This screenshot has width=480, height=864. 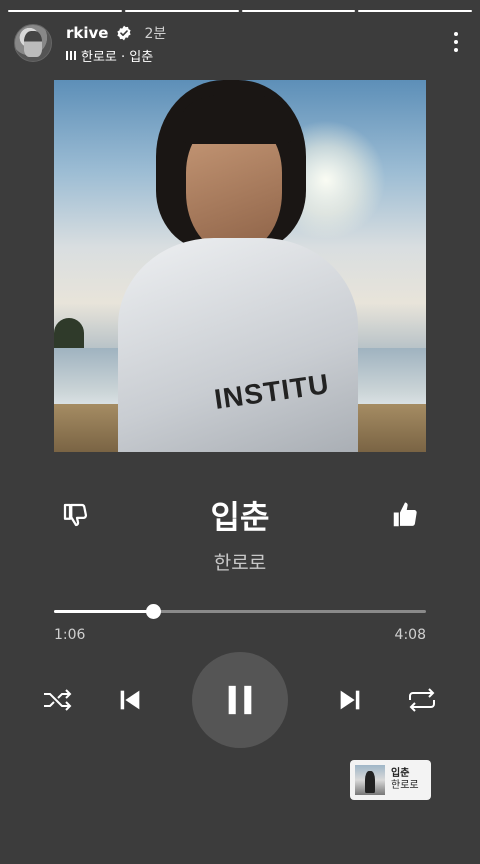 I want to click on skip-next-icon, so click(x=350, y=700).